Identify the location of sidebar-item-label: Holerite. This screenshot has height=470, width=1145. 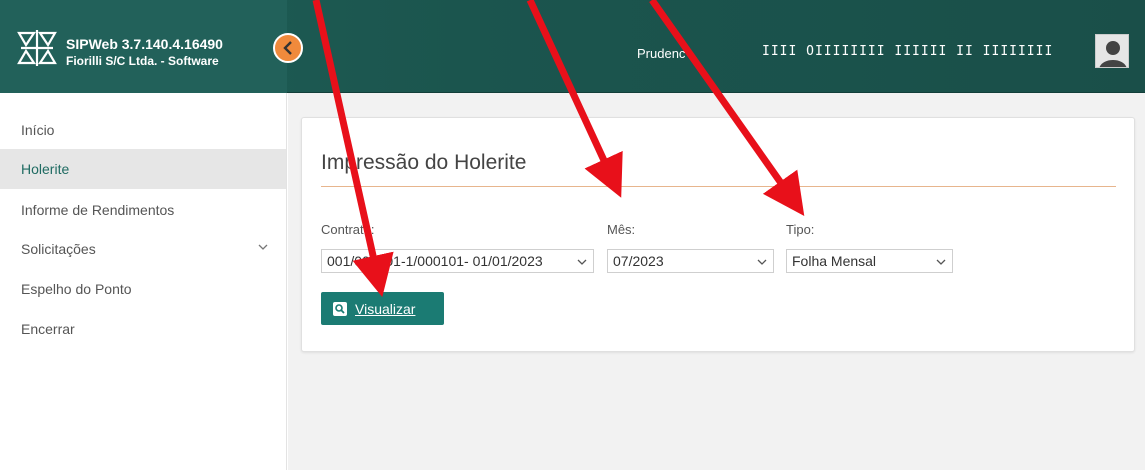
(45, 169).